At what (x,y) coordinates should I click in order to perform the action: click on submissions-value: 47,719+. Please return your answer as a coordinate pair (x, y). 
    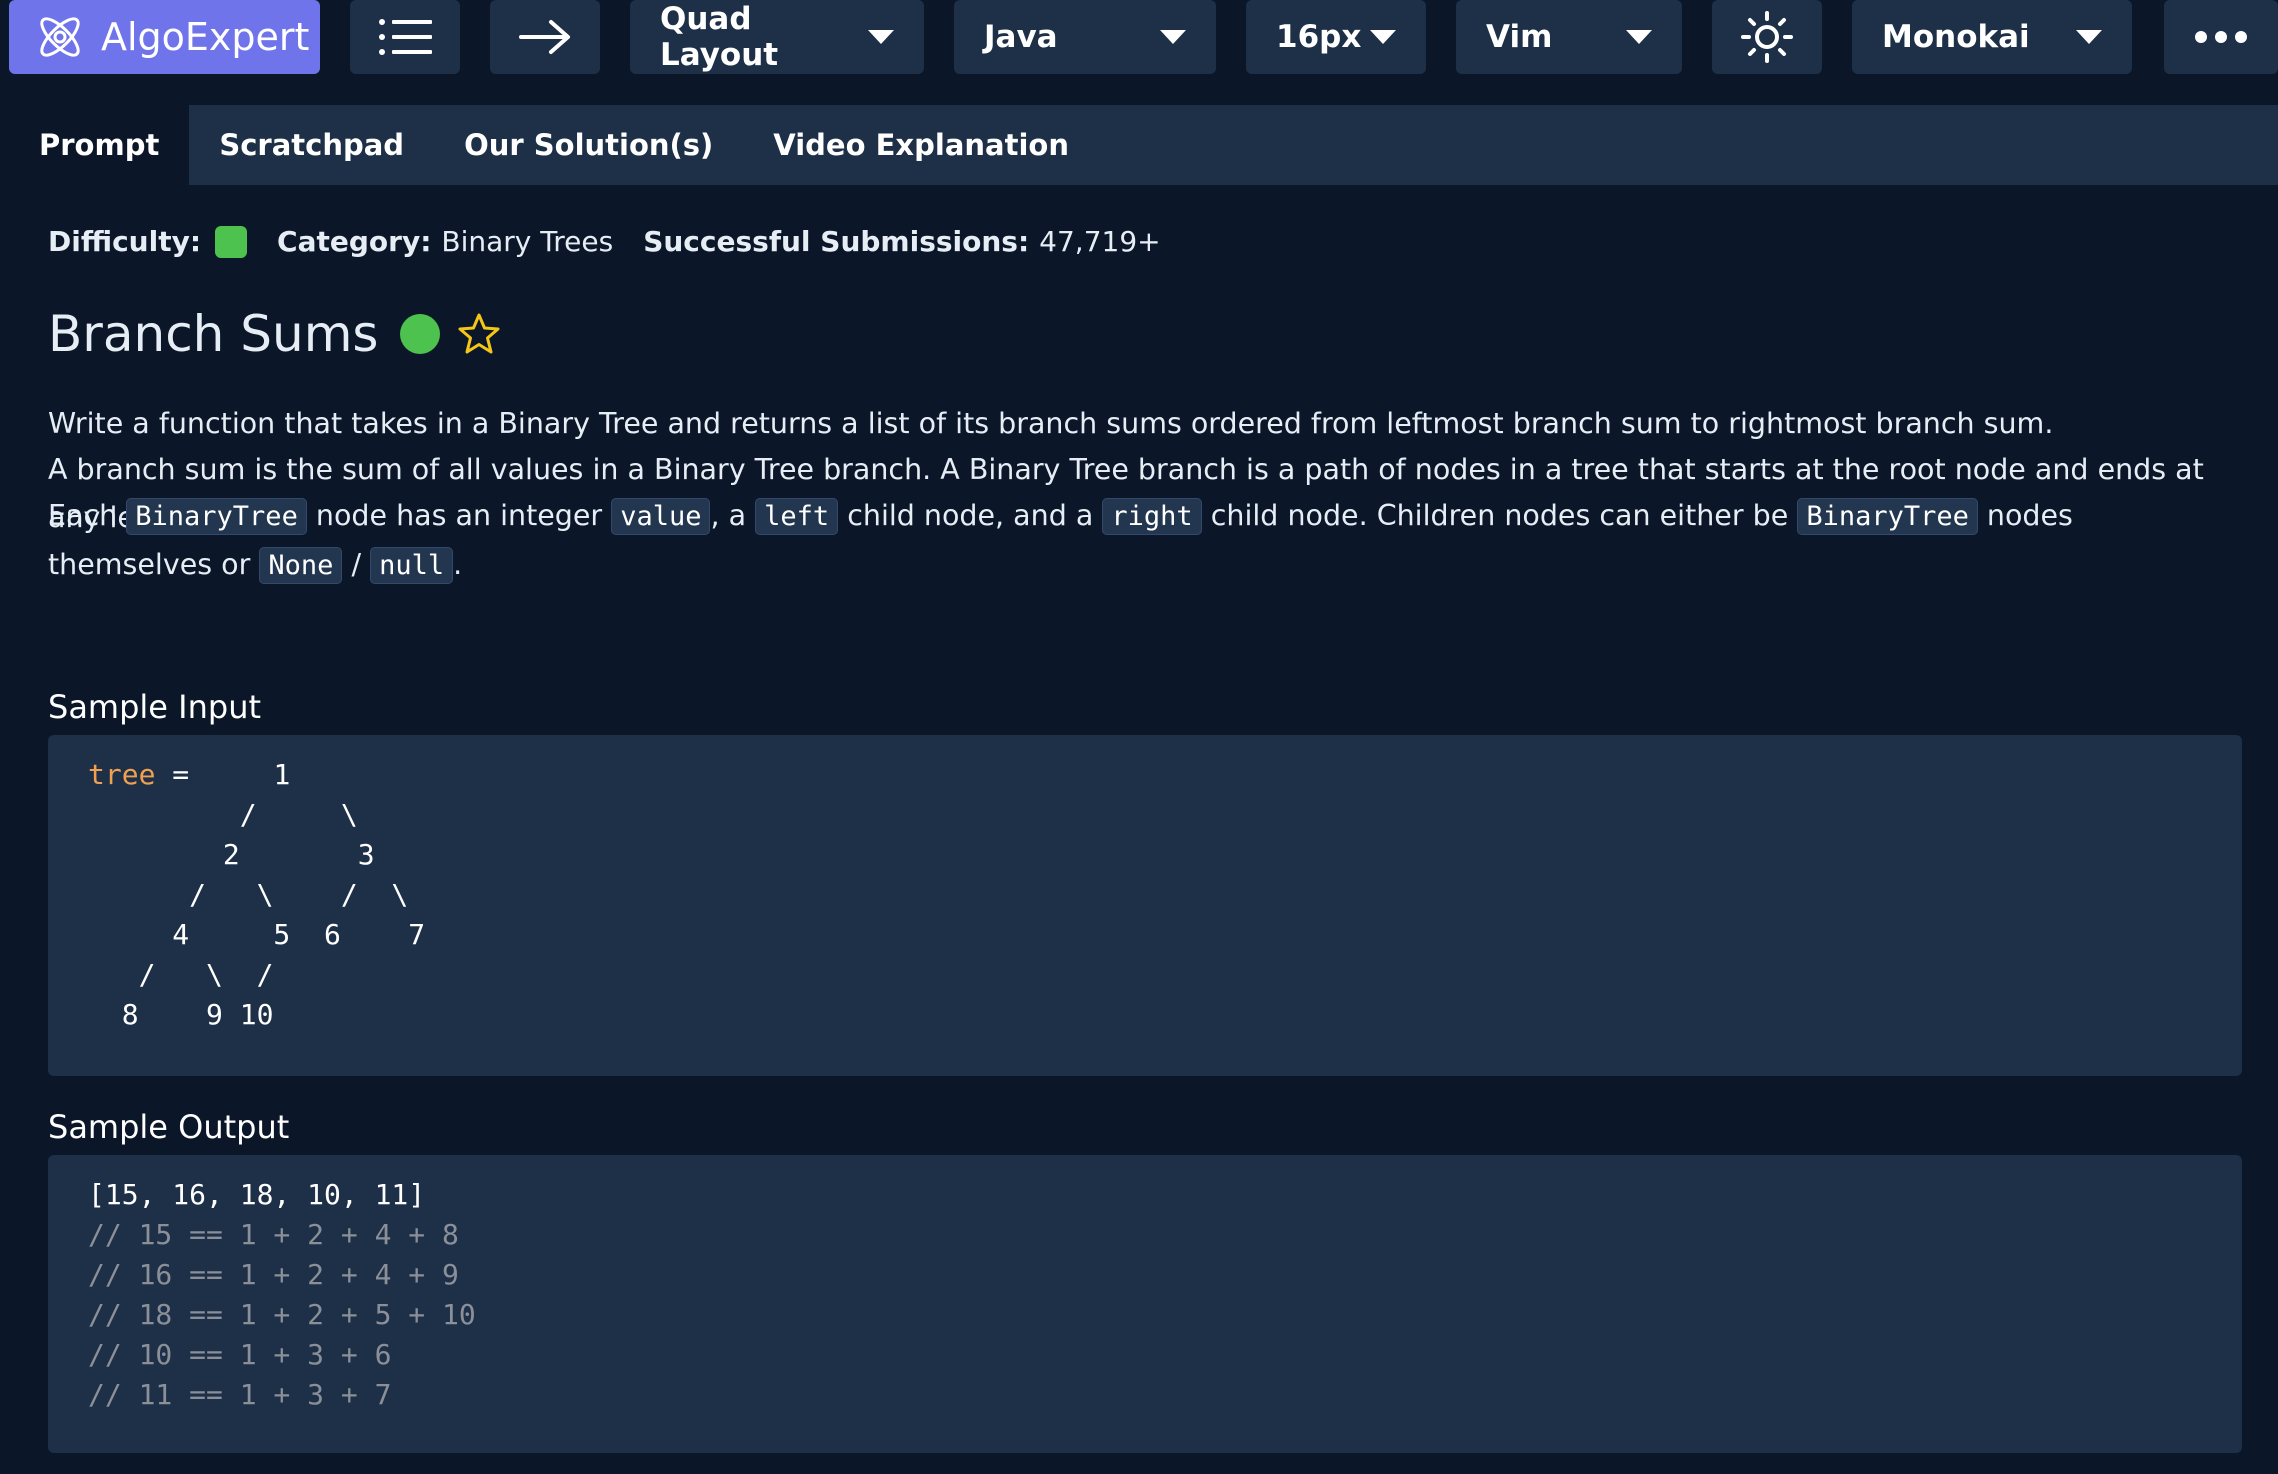
    Looking at the image, I should click on (1100, 241).